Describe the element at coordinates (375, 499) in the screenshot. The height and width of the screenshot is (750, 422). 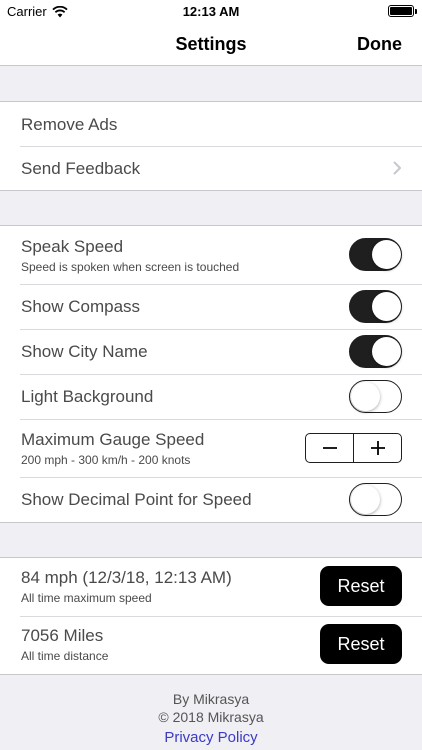
I see `show-decimal-toggle` at that location.